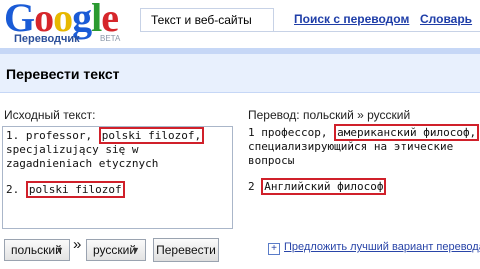 The height and width of the screenshot is (269, 480). I want to click on source-language-select: польский ▼, so click(37, 250).